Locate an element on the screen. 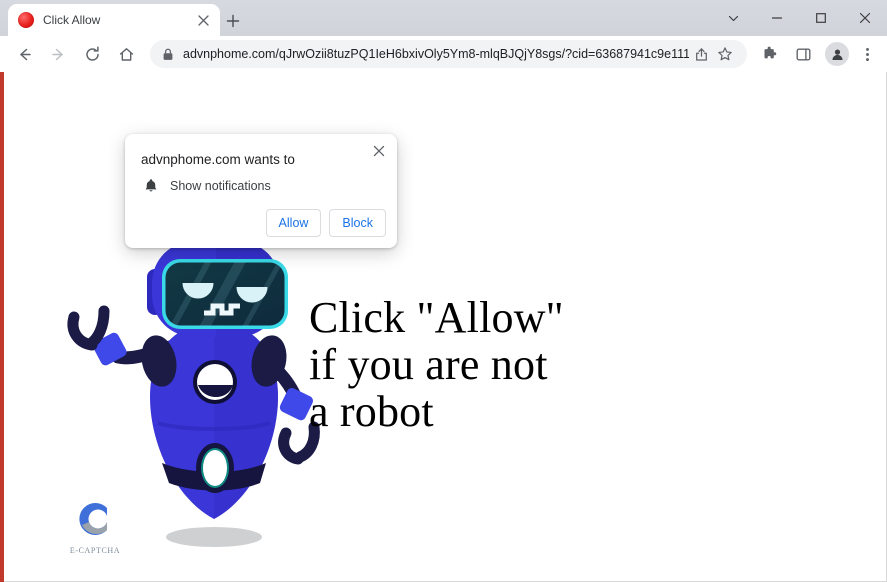  dialog-title: advnphome.com wants to is located at coordinates (218, 159).